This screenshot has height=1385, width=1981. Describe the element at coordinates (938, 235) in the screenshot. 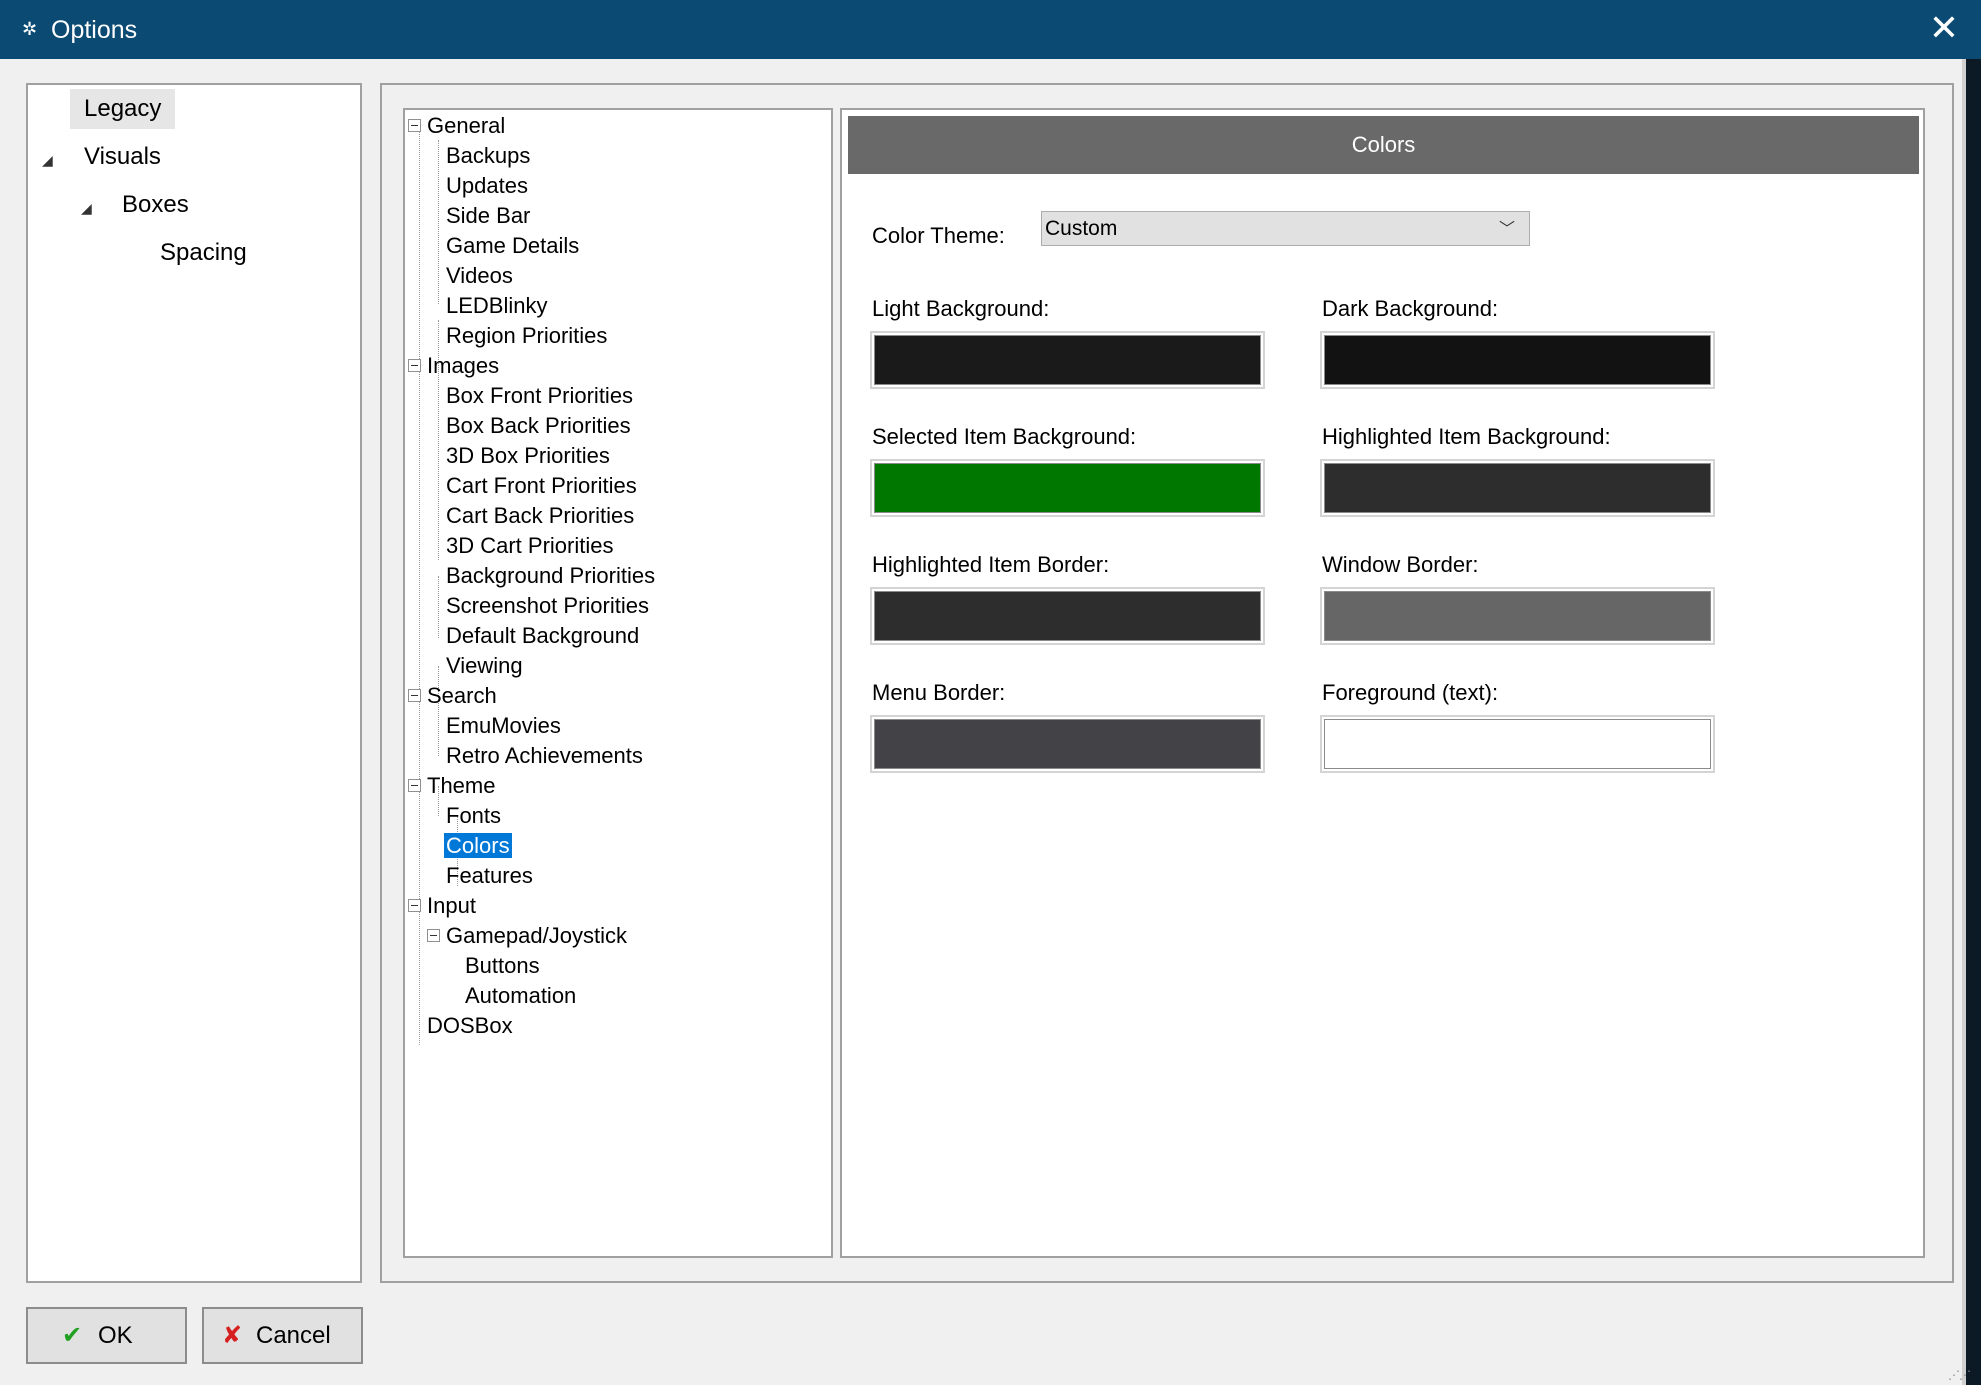

I see `color-theme-label: Color Theme:` at that location.